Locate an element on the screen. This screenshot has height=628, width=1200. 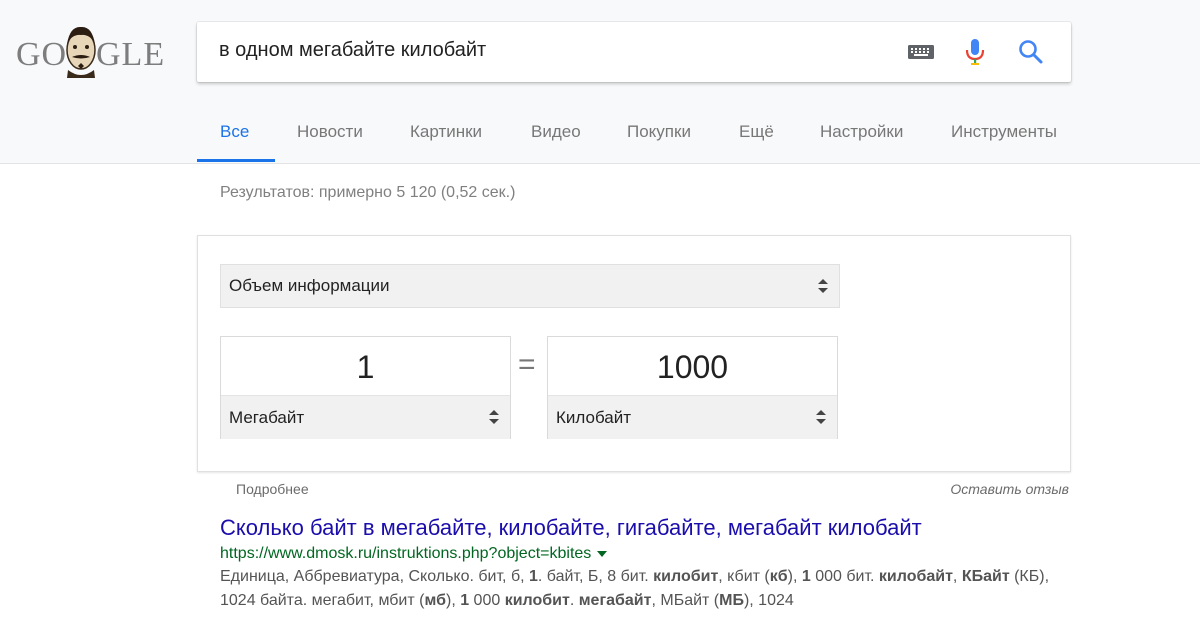
tab-tools: Инструменты is located at coordinates (1004, 135).